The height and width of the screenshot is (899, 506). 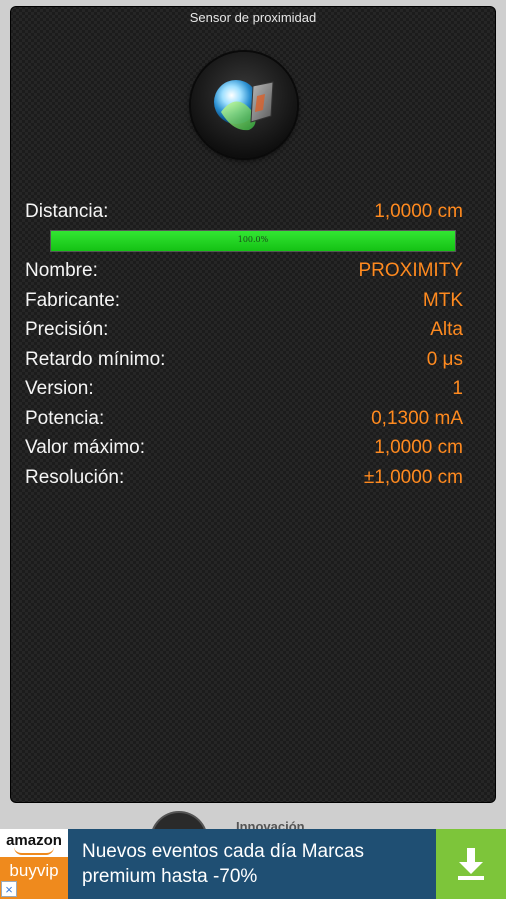 What do you see at coordinates (244, 392) in the screenshot?
I see `property-row: Version: 1` at bounding box center [244, 392].